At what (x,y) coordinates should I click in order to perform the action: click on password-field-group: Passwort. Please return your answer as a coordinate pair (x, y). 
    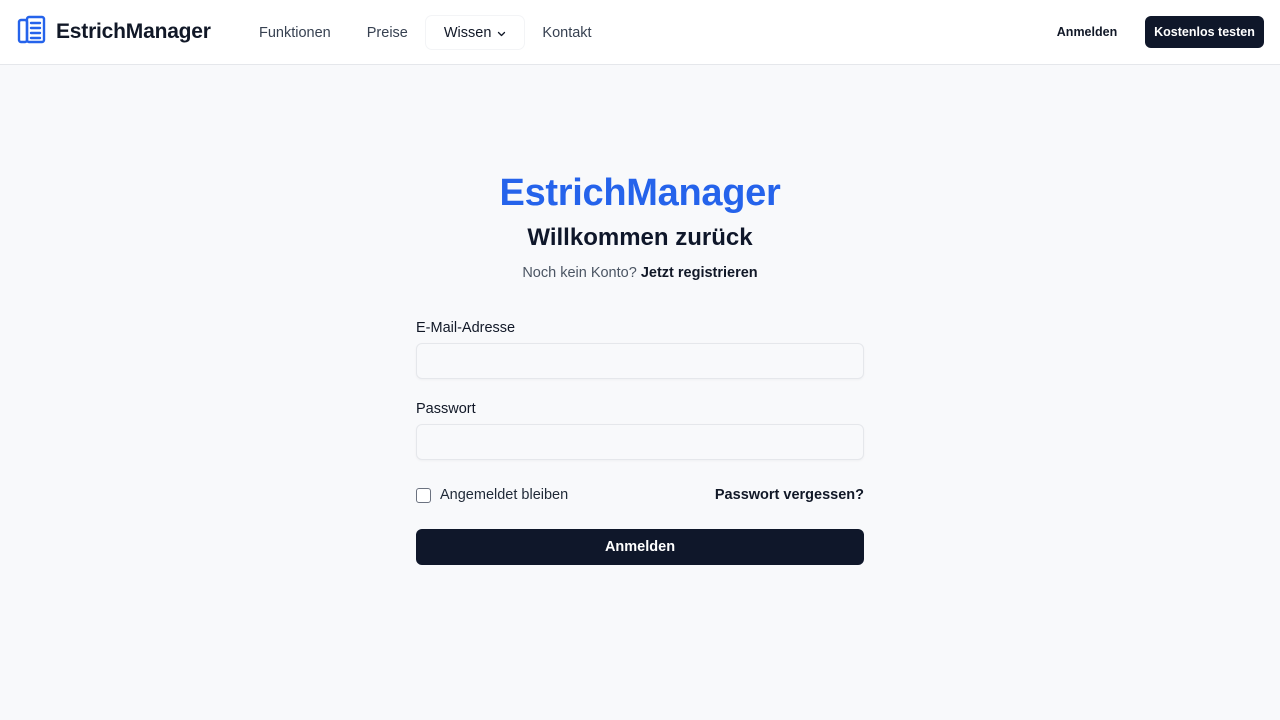
    Looking at the image, I should click on (640, 430).